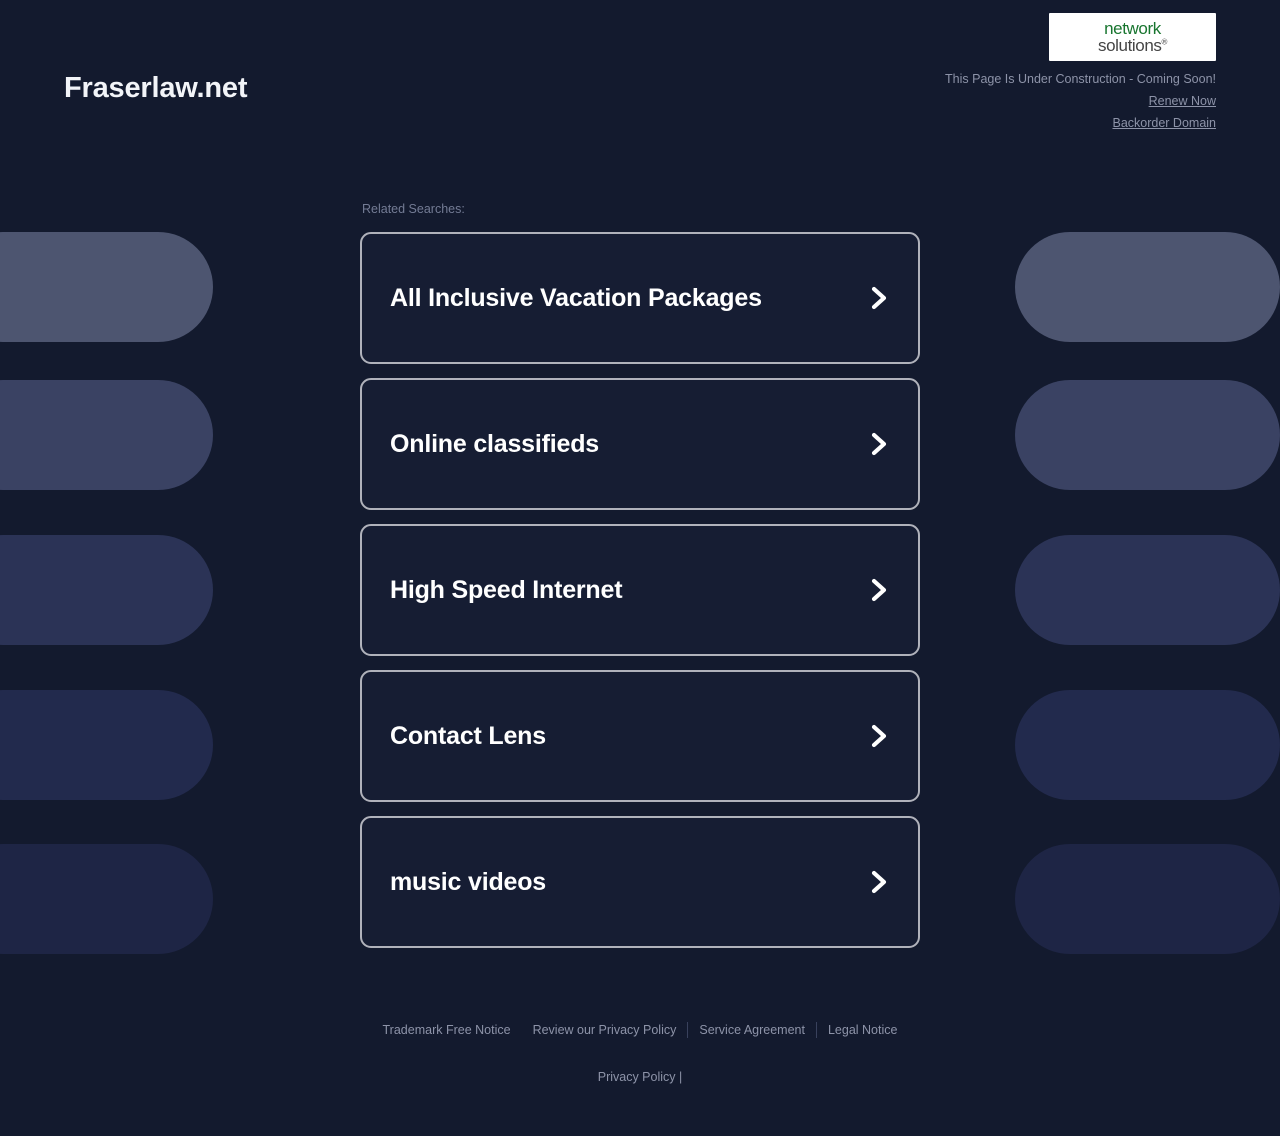  What do you see at coordinates (156, 88) in the screenshot?
I see `page-title: Fraserlaw.net` at bounding box center [156, 88].